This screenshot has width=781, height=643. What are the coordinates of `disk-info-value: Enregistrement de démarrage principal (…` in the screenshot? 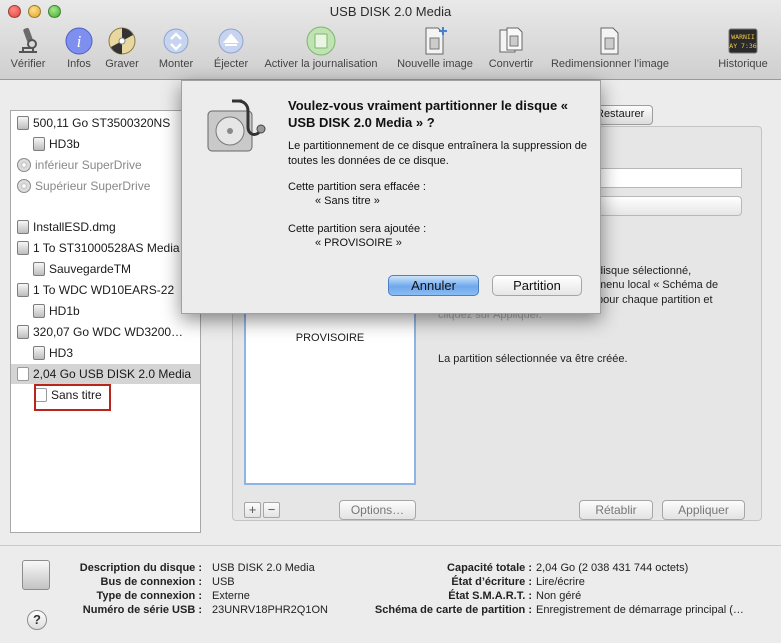 It's located at (640, 610).